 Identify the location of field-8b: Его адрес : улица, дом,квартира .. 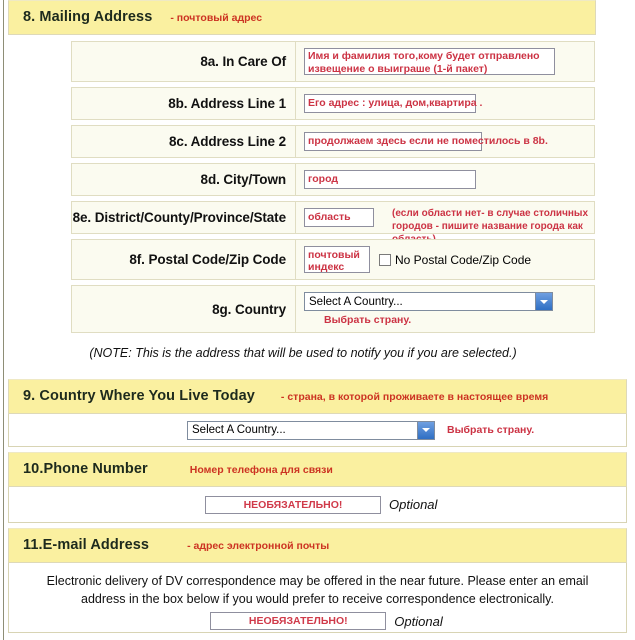
(445, 103).